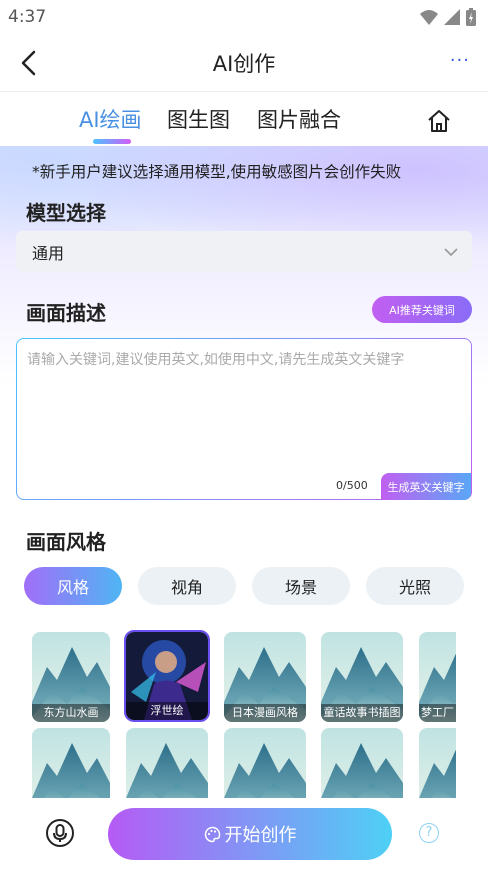  Describe the element at coordinates (362, 677) in the screenshot. I see `style-thumbnail: 童话故事书插图` at that location.